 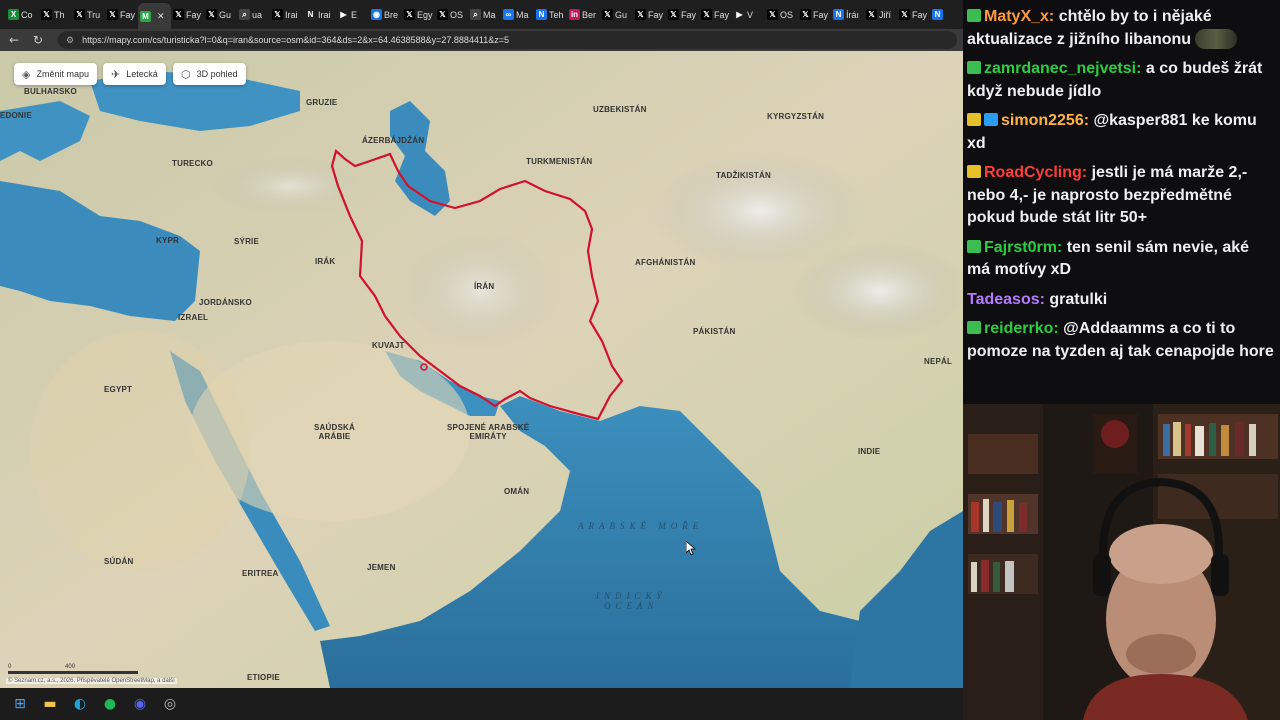 What do you see at coordinates (508, 14) in the screenshot?
I see `meta-icon: ∞` at bounding box center [508, 14].